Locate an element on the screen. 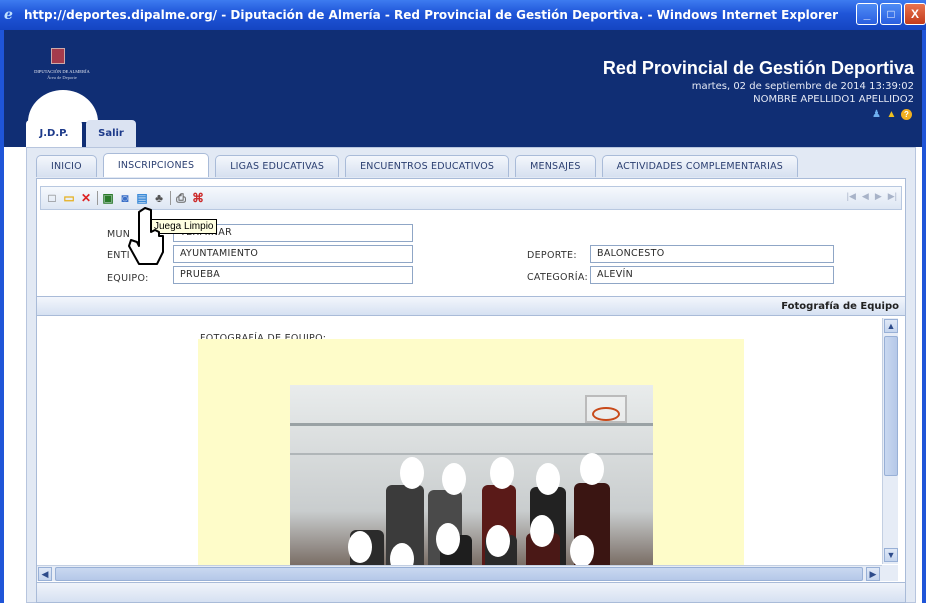  footer-bar is located at coordinates (471, 592).